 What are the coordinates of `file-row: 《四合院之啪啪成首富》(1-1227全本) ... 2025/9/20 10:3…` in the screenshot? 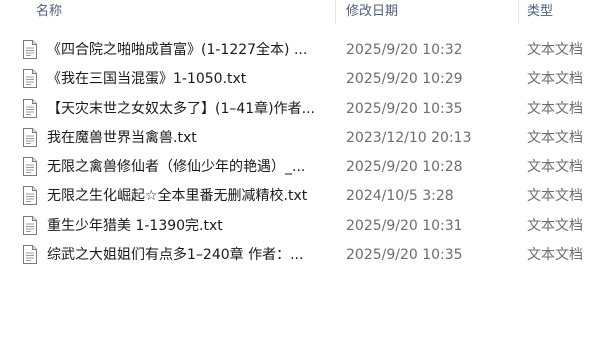 It's located at (295, 50).